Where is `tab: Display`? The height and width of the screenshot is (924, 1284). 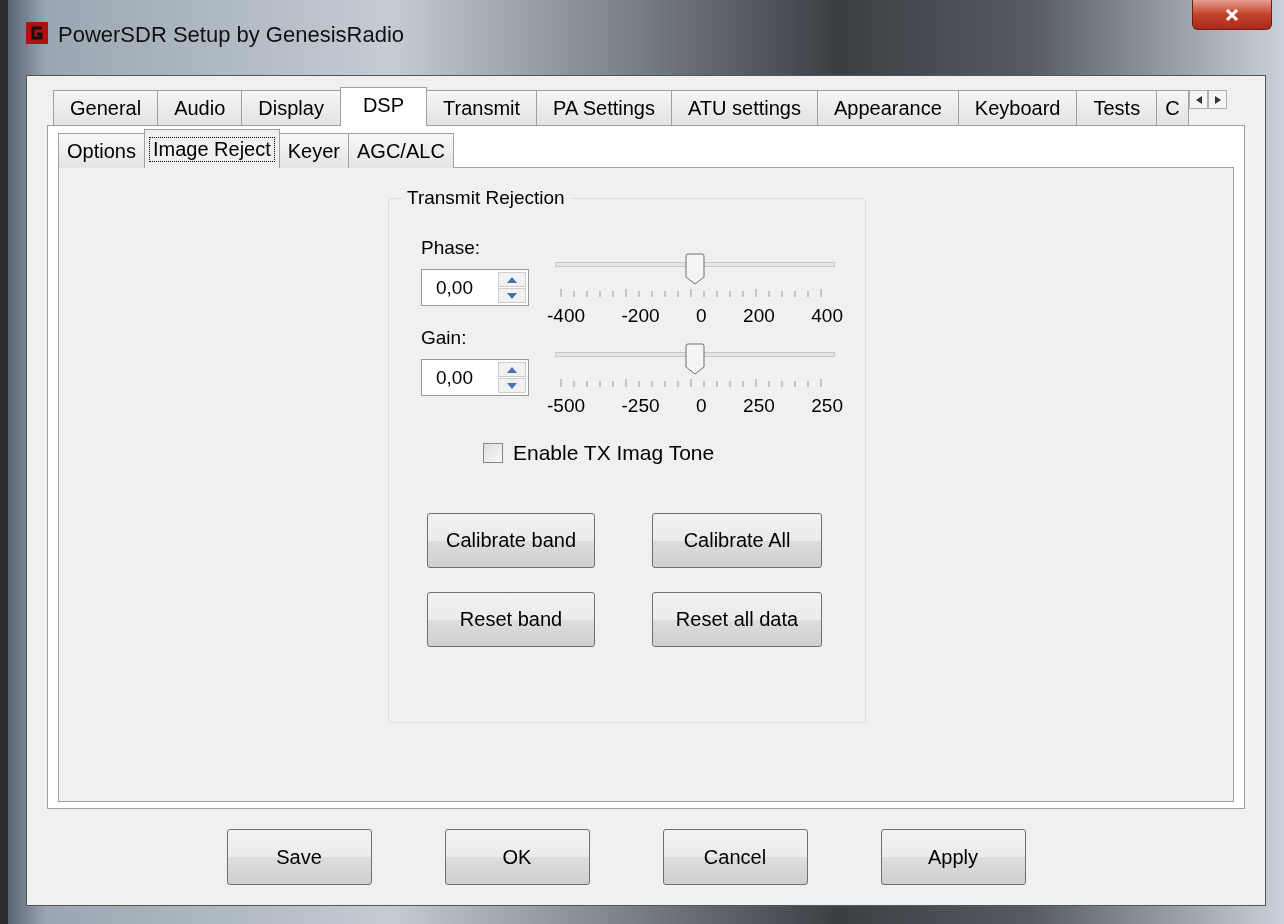 tab: Display is located at coordinates (291, 108).